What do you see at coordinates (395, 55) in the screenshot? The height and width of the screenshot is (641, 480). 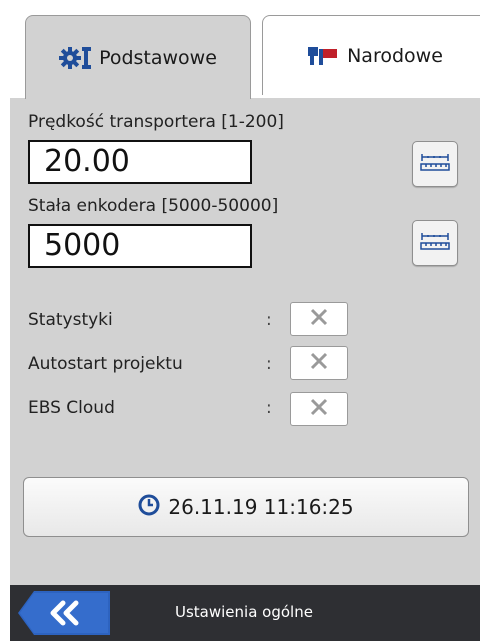 I see `tab-label: Narodowe` at bounding box center [395, 55].